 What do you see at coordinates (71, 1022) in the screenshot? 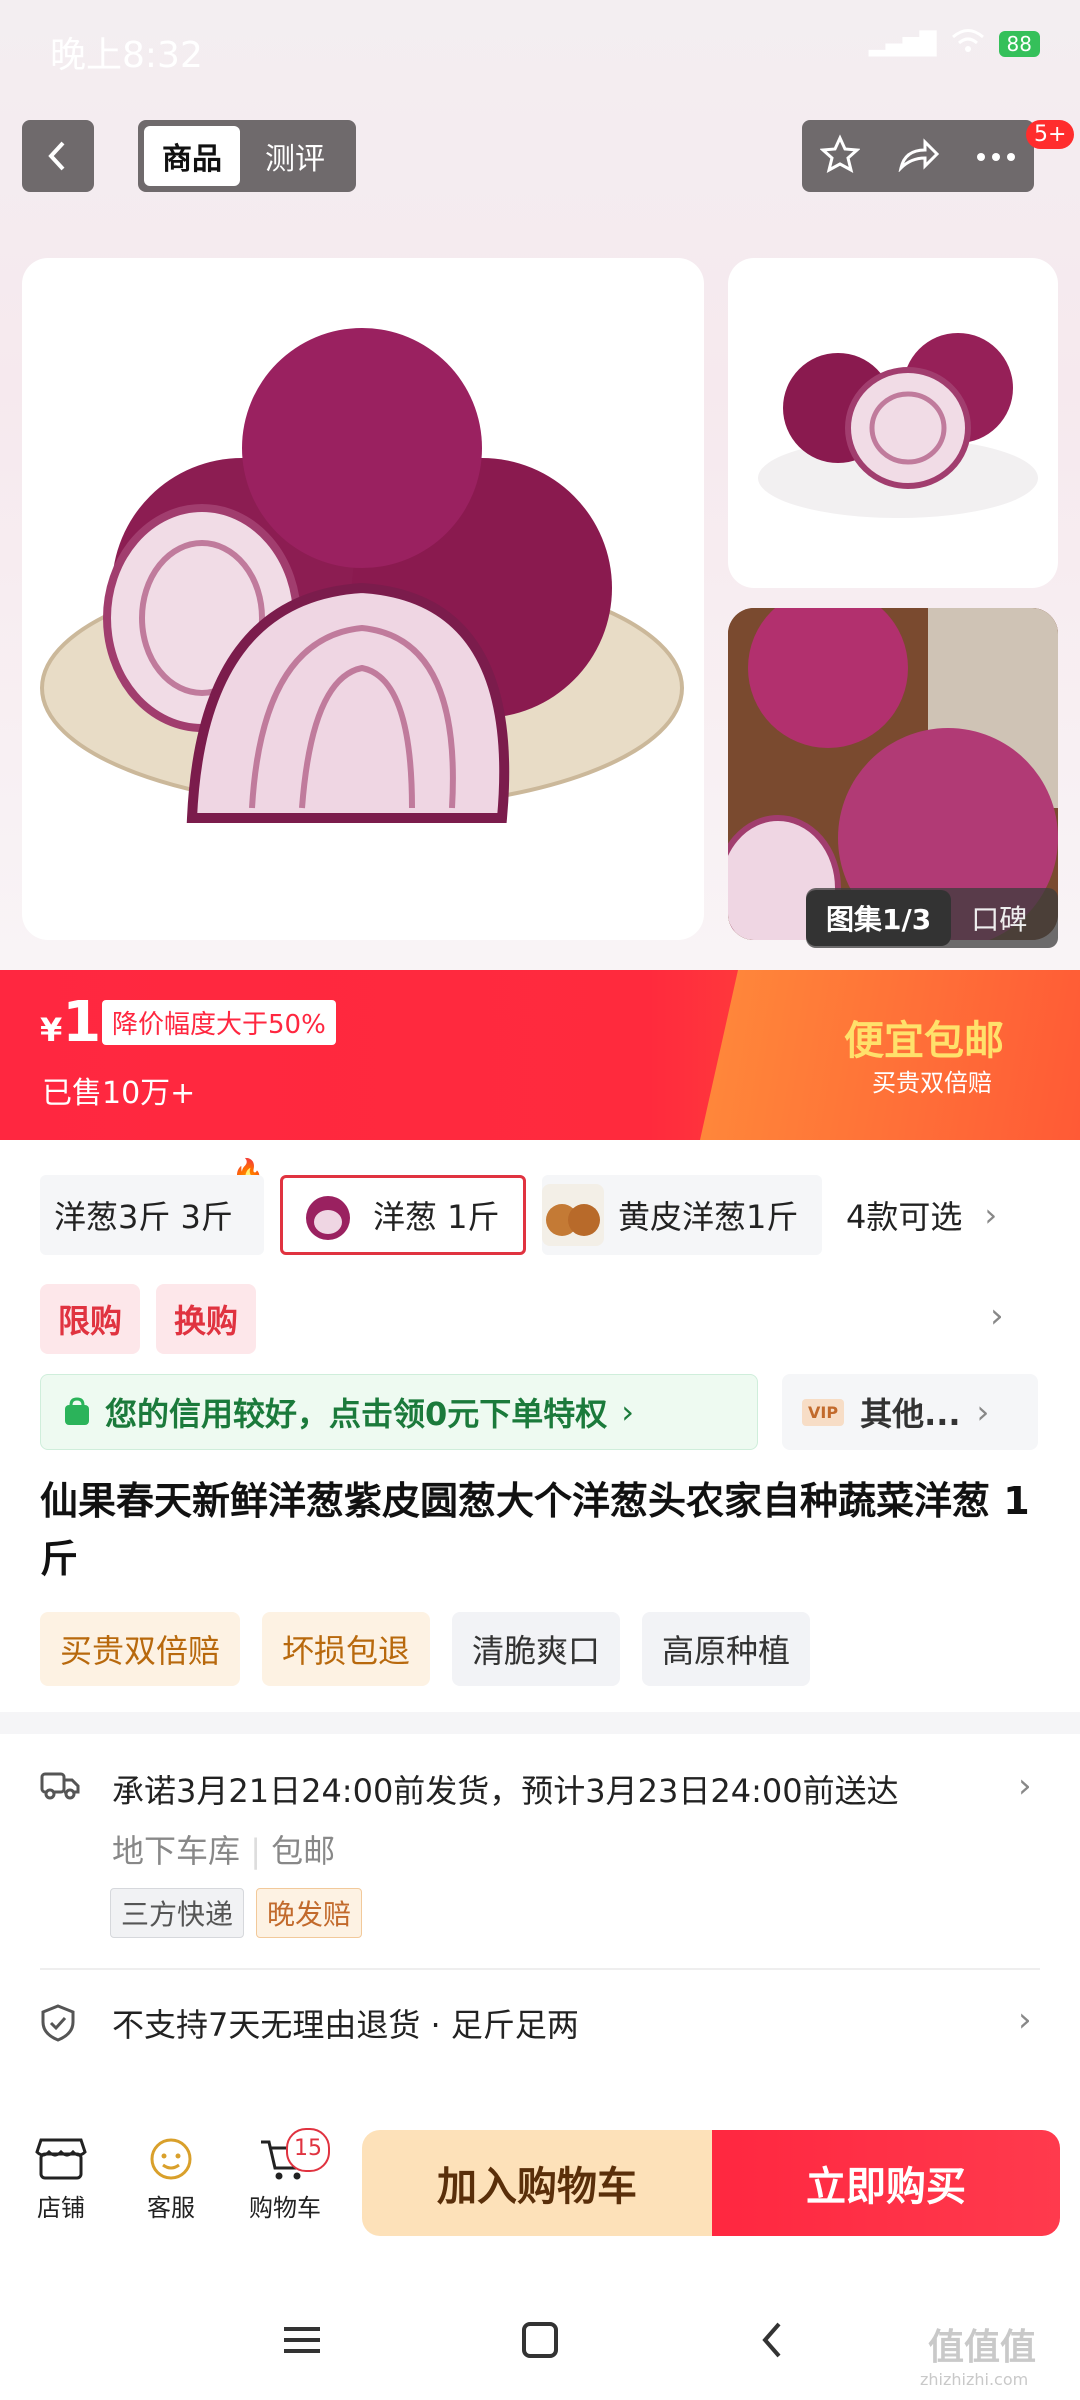
I see `price-value: ¥1` at bounding box center [71, 1022].